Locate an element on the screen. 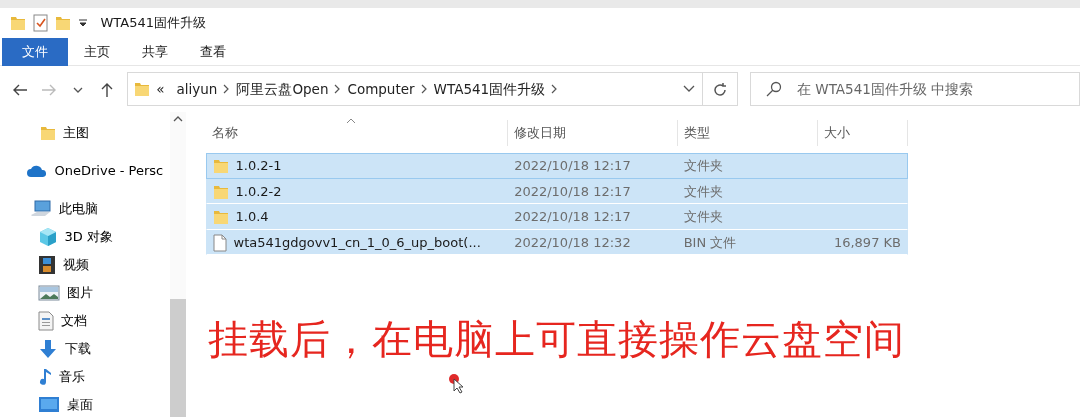  file-row: 1.0.4 2022/10/18 12:17 文件夹 is located at coordinates (557, 217).